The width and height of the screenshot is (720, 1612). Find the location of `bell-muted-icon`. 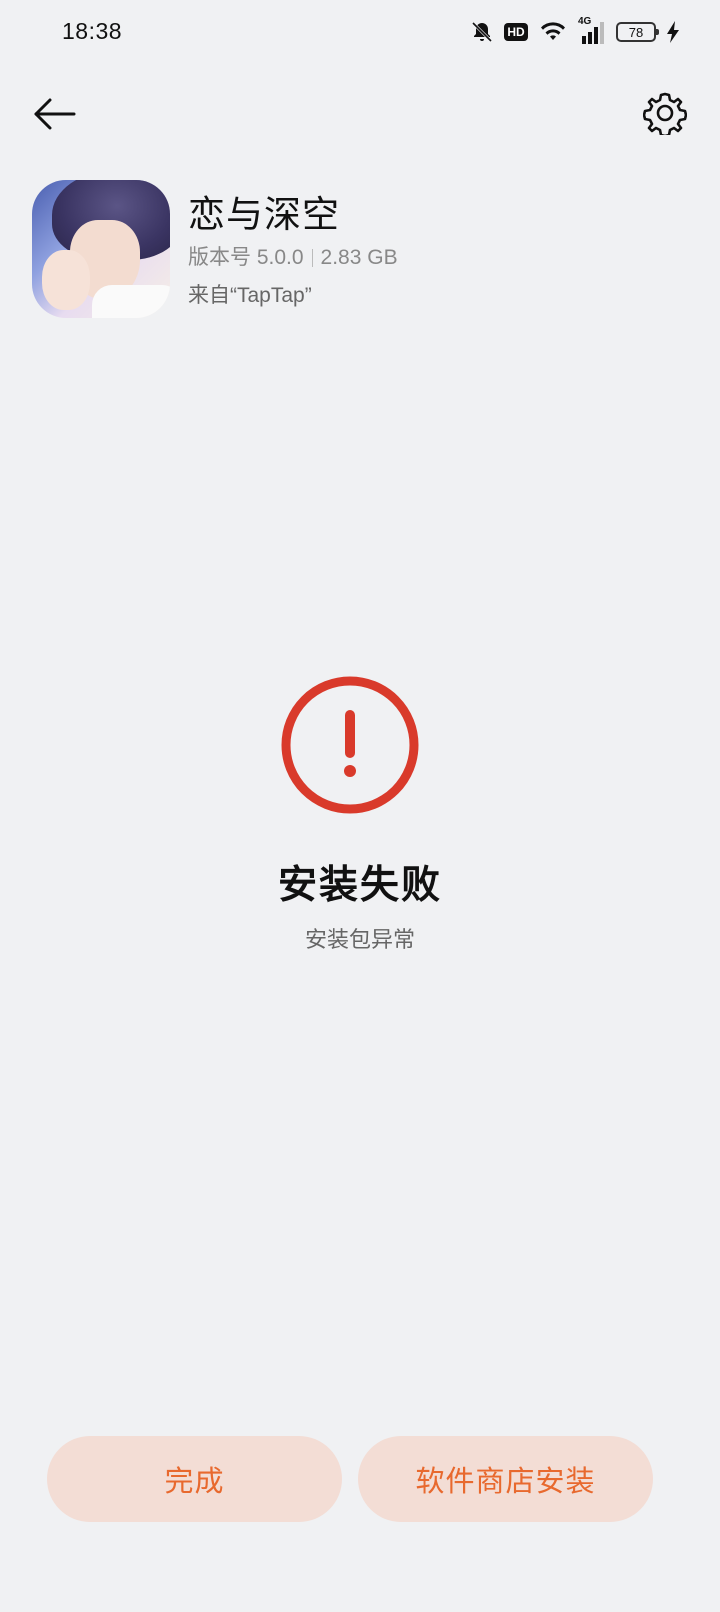

bell-muted-icon is located at coordinates (482, 32).